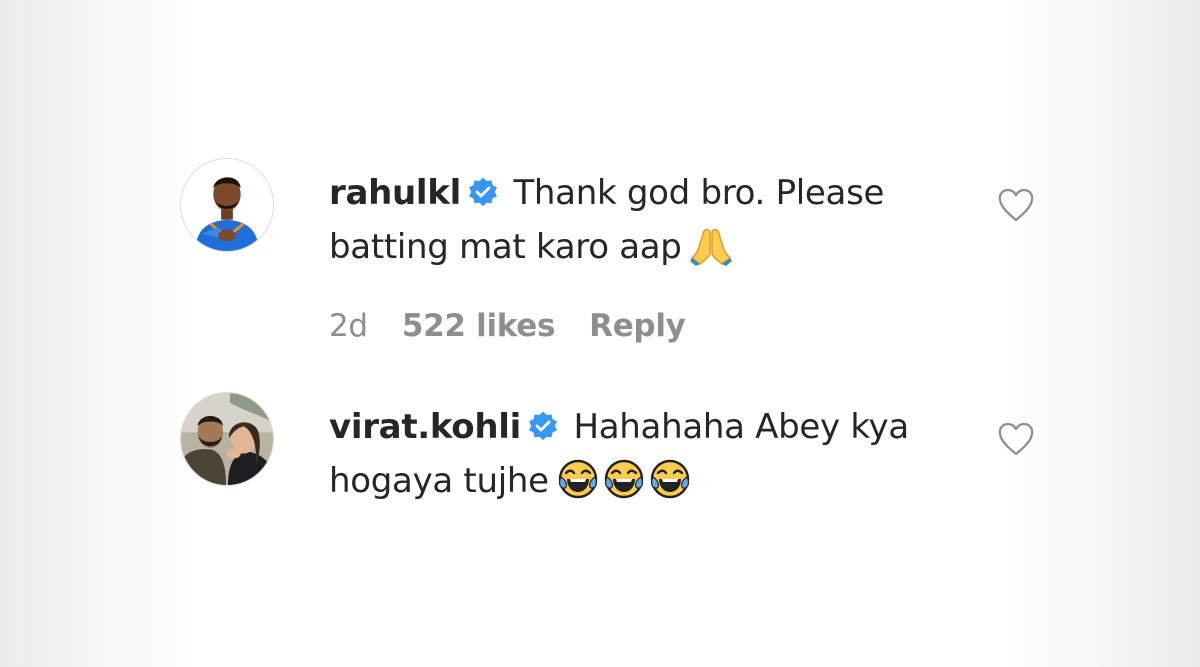 This screenshot has height=667, width=1200. I want to click on comment-meta: 2d 522 likes Reply, so click(524, 326).